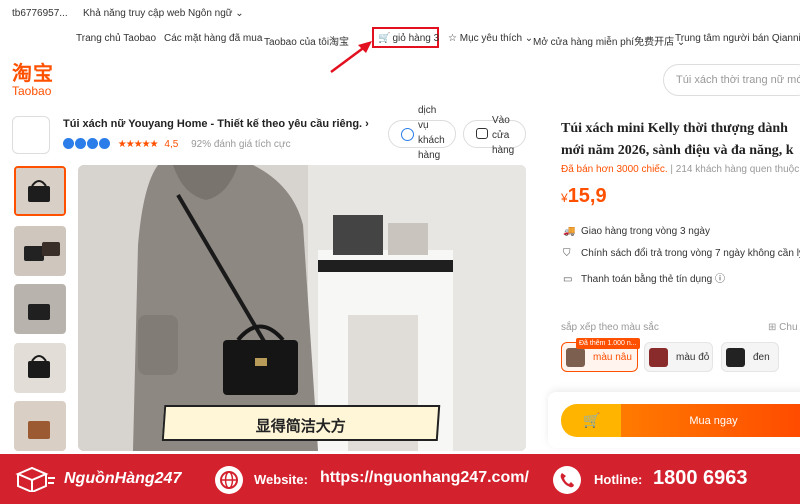 The height and width of the screenshot is (504, 800). Describe the element at coordinates (653, 279) in the screenshot. I see `service-payment-text: Thanh toán bằng thẻ tín dụng ⓘ` at that location.